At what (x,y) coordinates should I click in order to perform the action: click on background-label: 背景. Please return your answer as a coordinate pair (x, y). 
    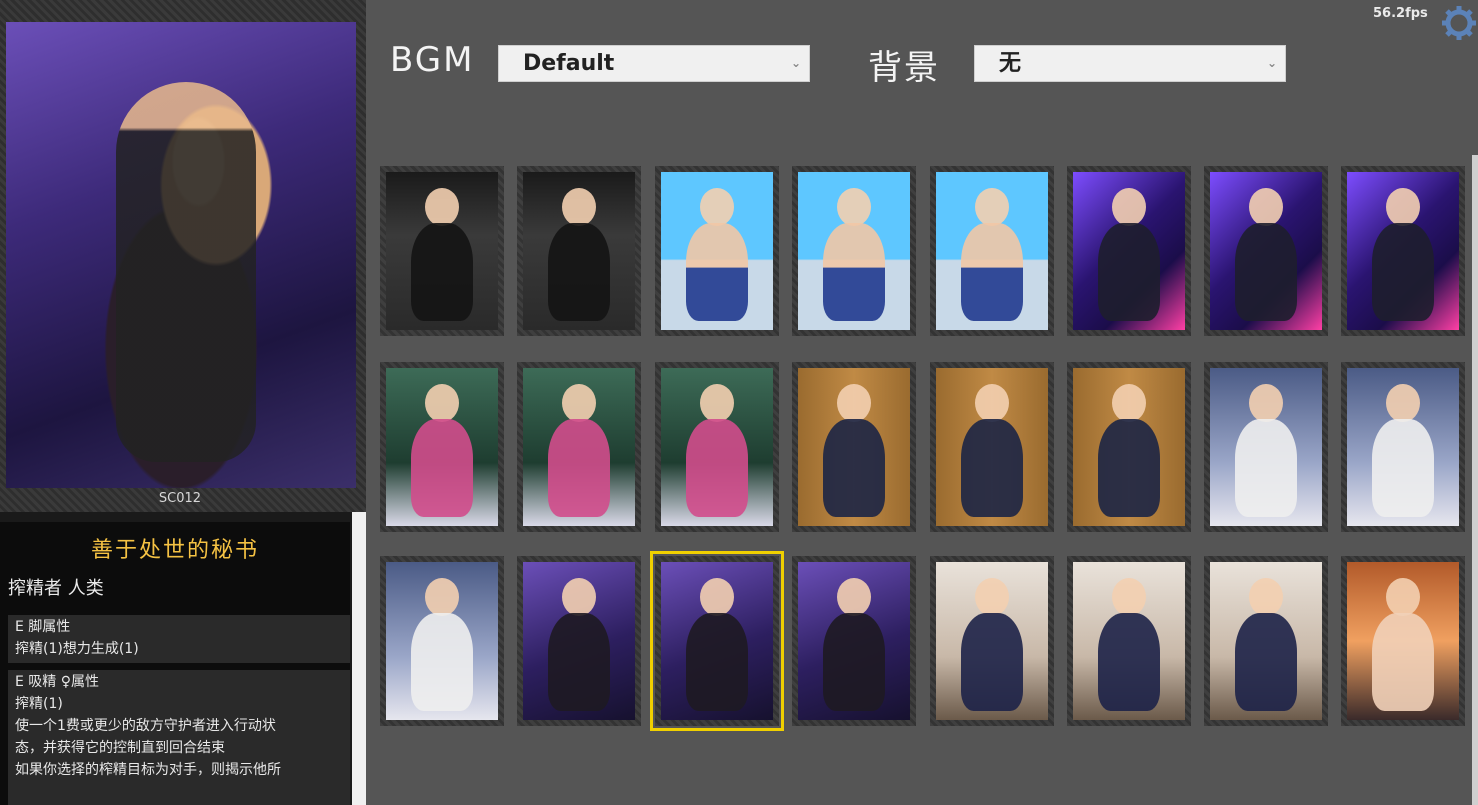
    Looking at the image, I should click on (904, 68).